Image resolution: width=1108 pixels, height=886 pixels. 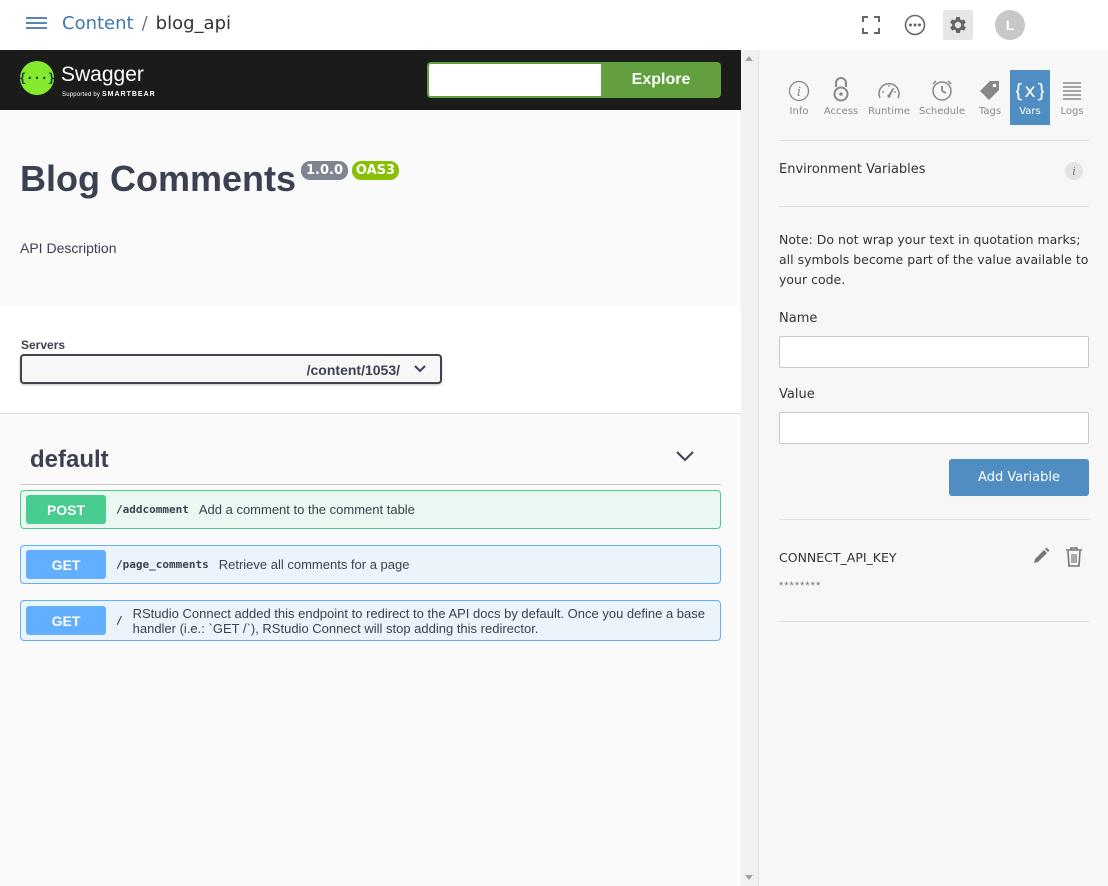 I want to click on tab-tags: Tags, so click(x=990, y=97).